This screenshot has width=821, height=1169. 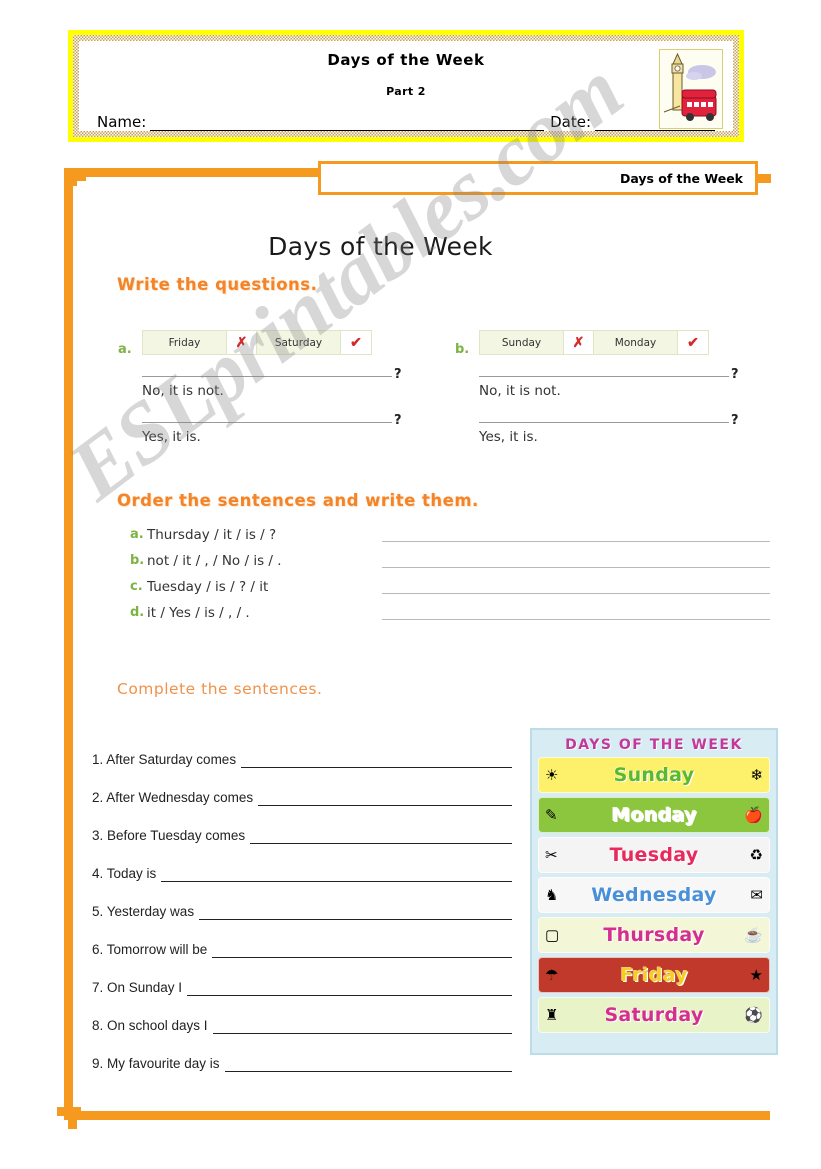 What do you see at coordinates (68, 644) in the screenshot?
I see `frame-left-border` at bounding box center [68, 644].